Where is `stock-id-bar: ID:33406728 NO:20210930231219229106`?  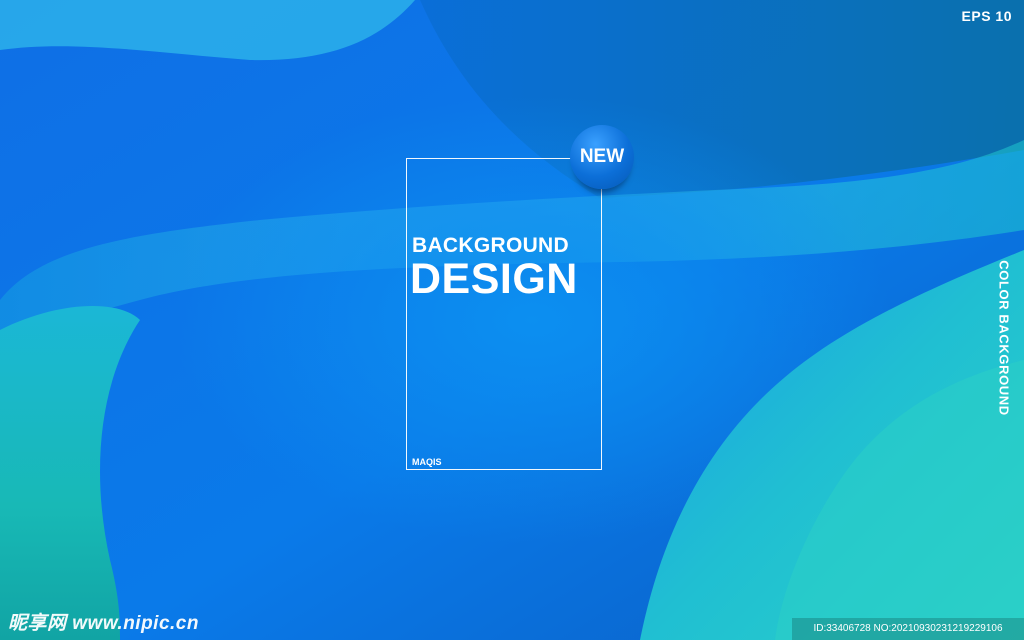
stock-id-bar: ID:33406728 NO:20210930231219229106 is located at coordinates (908, 629).